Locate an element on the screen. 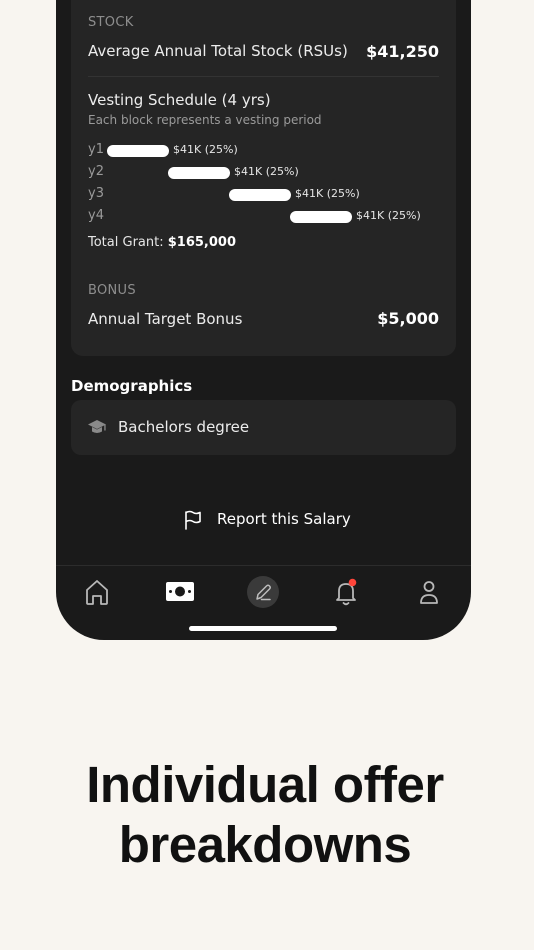 This screenshot has height=950, width=534. nav-home is located at coordinates (97, 592).